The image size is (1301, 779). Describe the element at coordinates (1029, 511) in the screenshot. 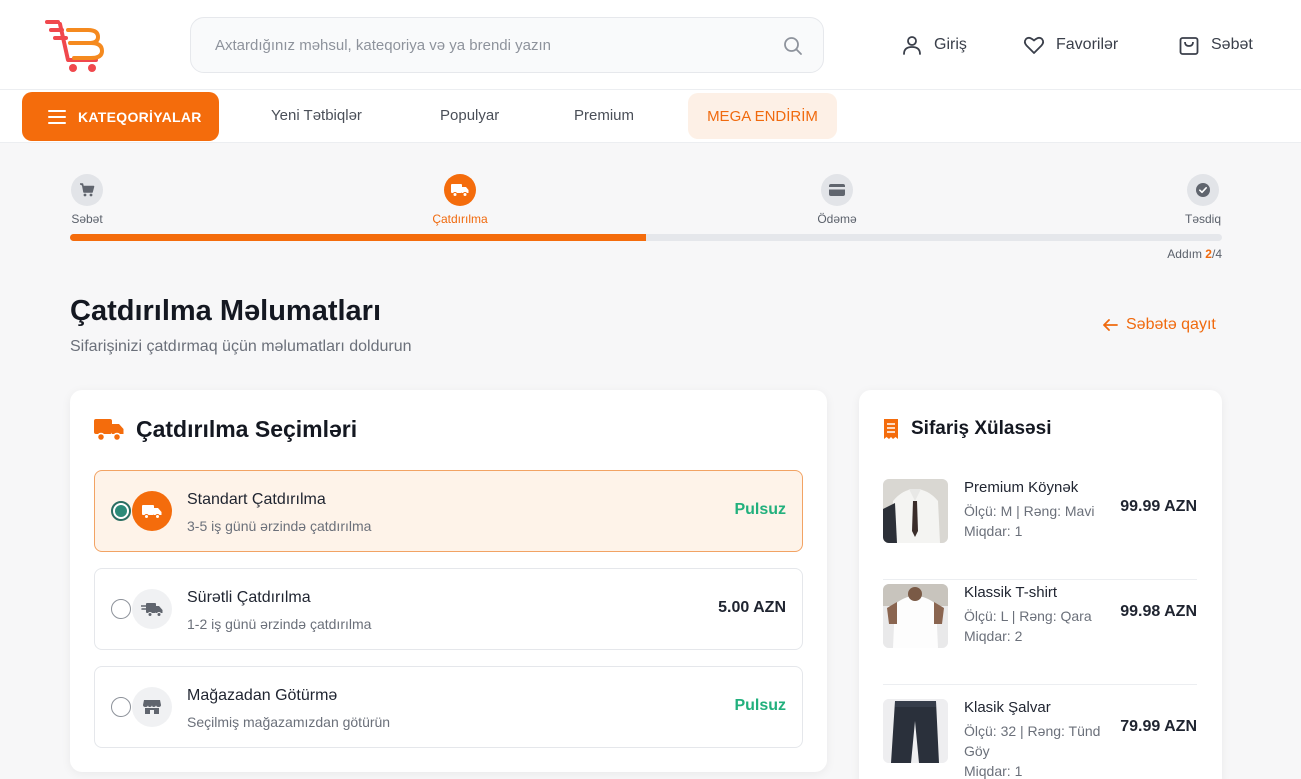

I see `item-size-color: Ölçü: M | Rəng: Mavi` at that location.